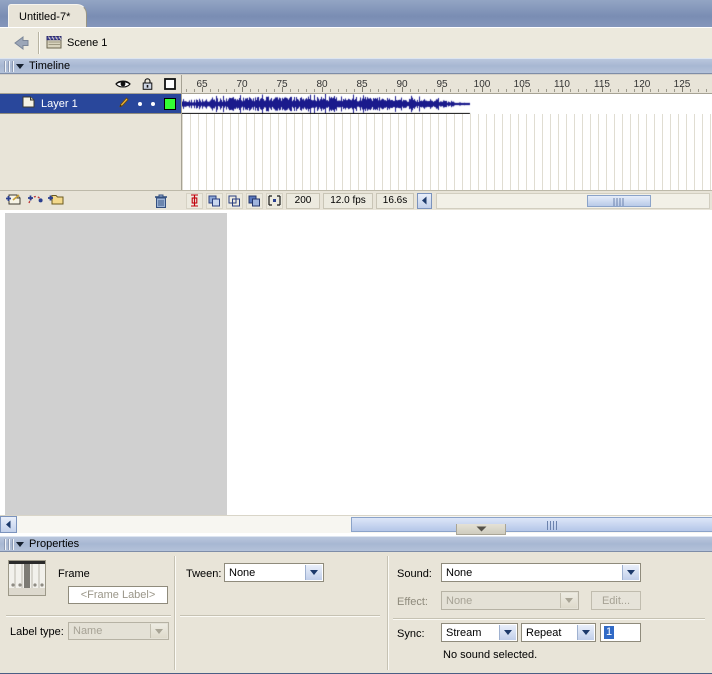 This screenshot has width=712, height=674. Describe the element at coordinates (490, 655) in the screenshot. I see `sound-status-message: No sound selected.` at that location.